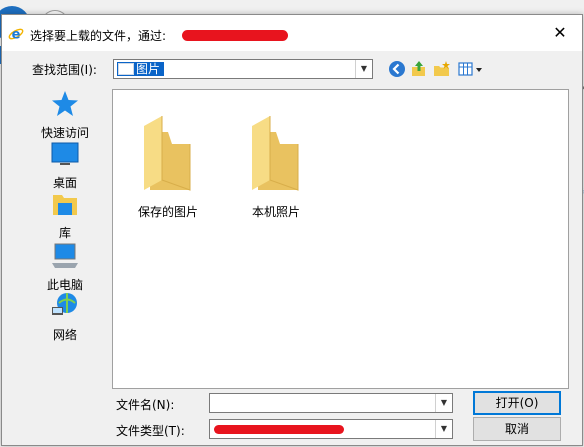  Describe the element at coordinates (65, 153) in the screenshot. I see `desktop-icon` at that location.